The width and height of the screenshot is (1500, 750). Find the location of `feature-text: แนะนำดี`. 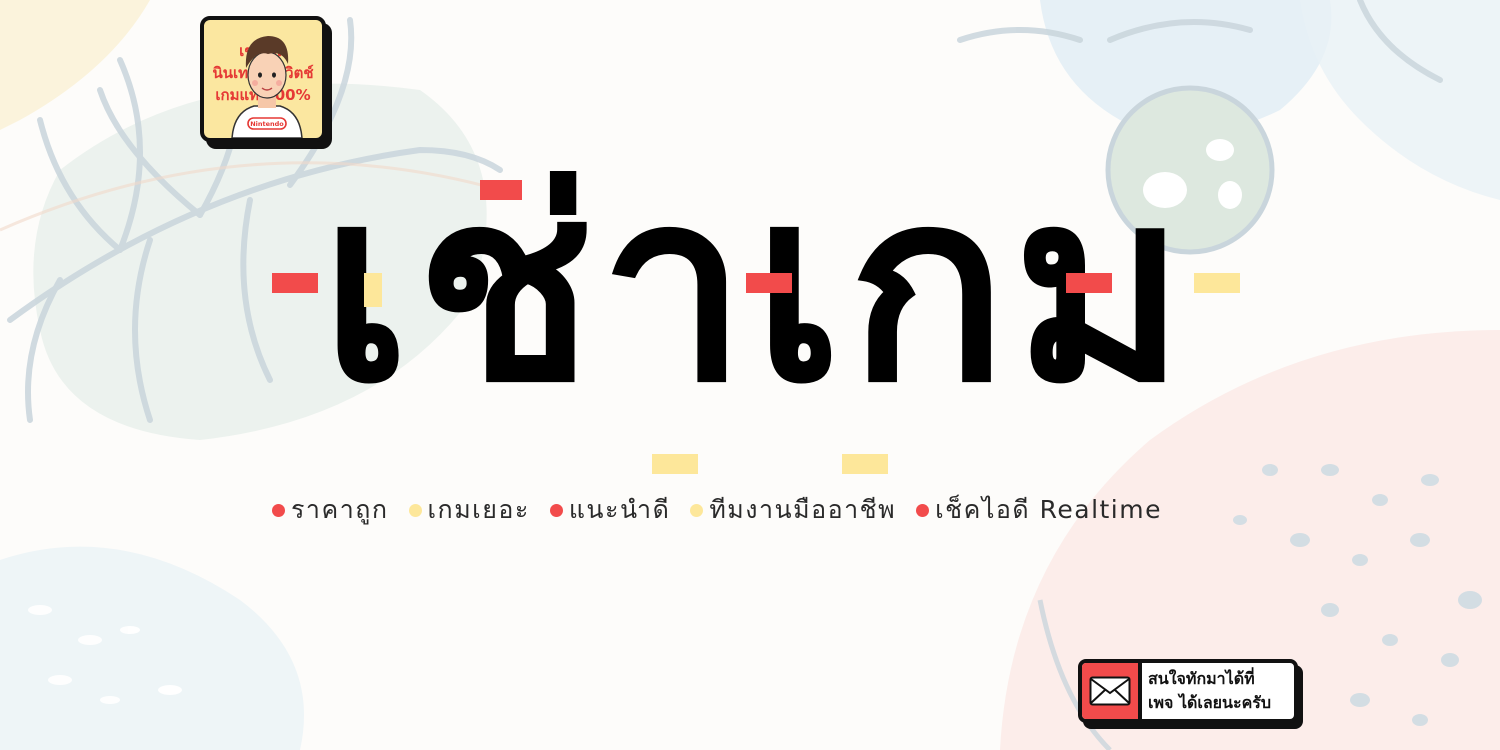

feature-text: แนะนำดี is located at coordinates (619, 509).